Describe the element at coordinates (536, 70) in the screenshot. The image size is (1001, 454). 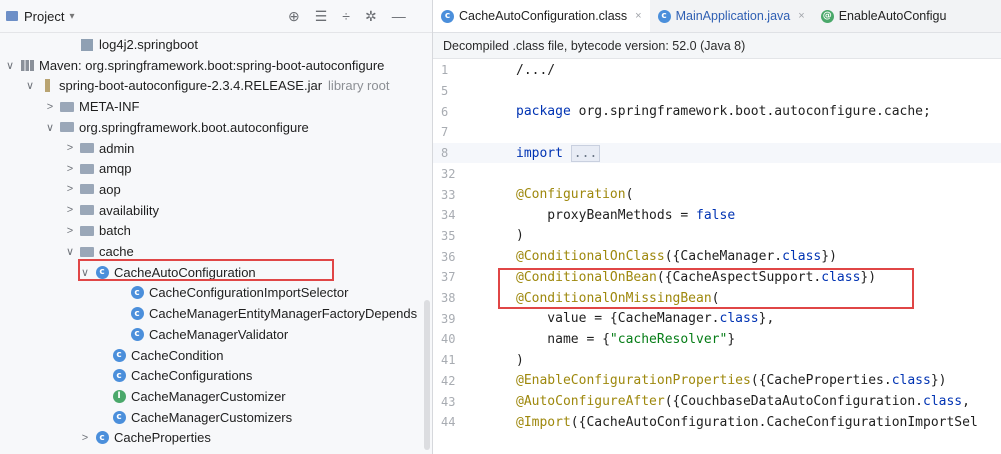
I see `code-text: /.../` at that location.